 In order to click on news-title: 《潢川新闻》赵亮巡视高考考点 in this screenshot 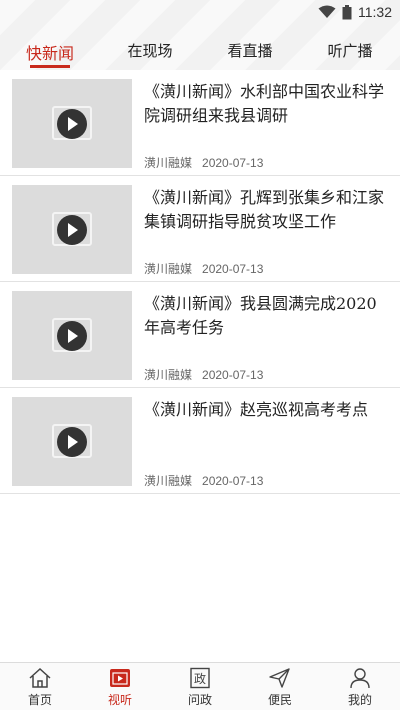, I will do `click(268, 410)`.